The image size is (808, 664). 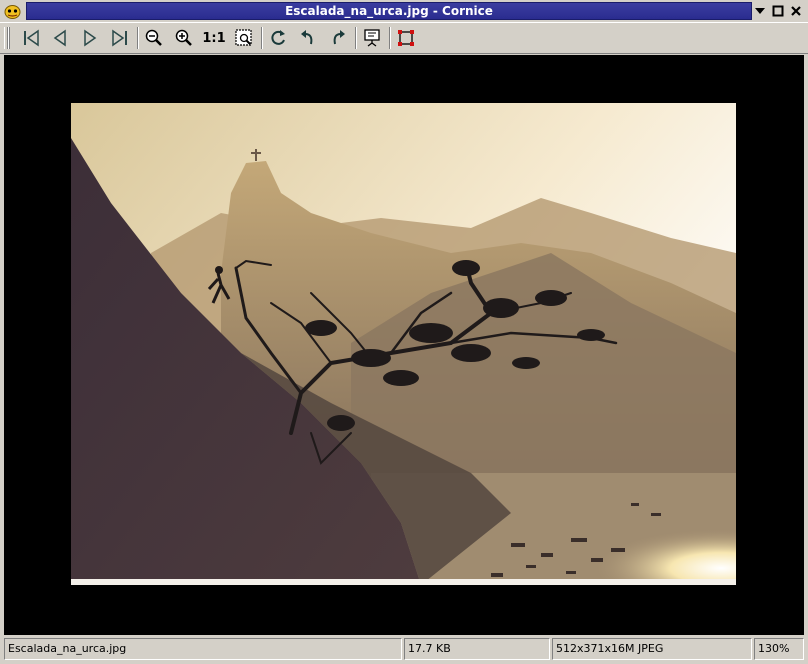 What do you see at coordinates (477, 649) in the screenshot?
I see `status-filesize: 17.7 KB` at bounding box center [477, 649].